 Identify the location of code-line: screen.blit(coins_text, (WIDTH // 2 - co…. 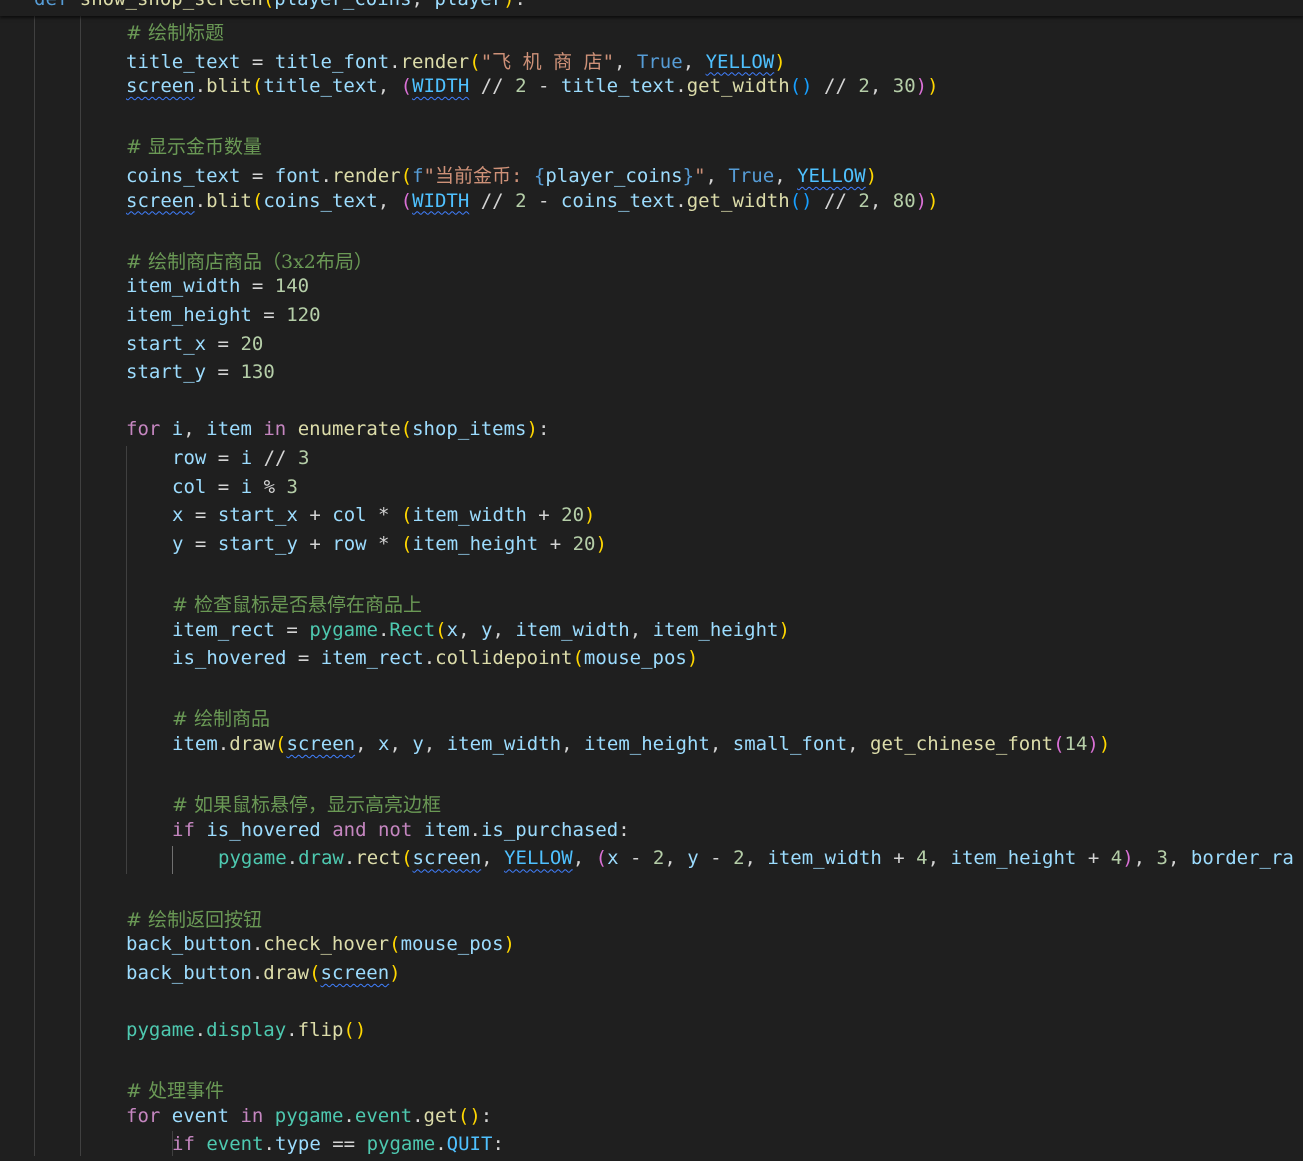
(651, 204).